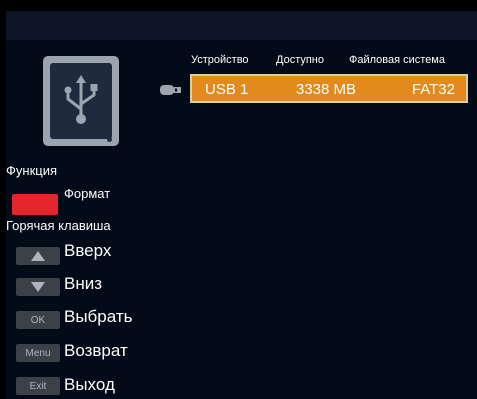 The width and height of the screenshot is (477, 399). What do you see at coordinates (170, 90) in the screenshot?
I see `usb-plug-icon` at bounding box center [170, 90].